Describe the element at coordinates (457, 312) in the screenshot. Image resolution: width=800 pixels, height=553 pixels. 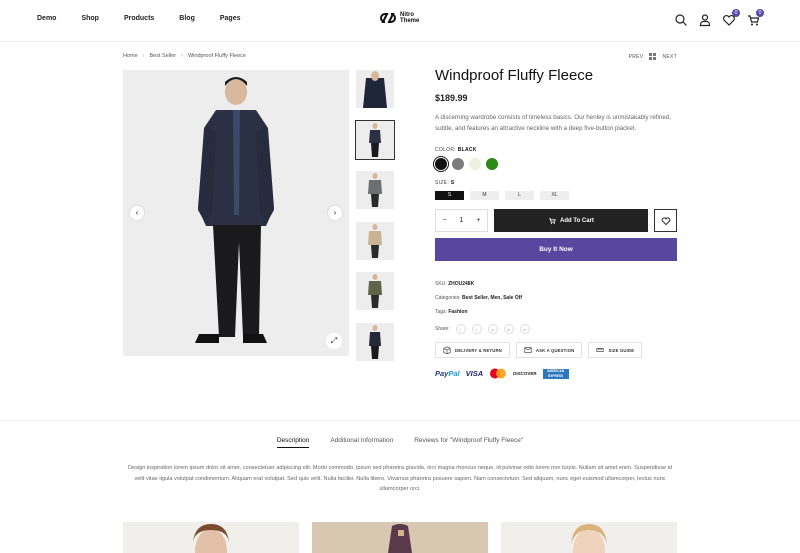
I see `tags-value: Fashion` at that location.